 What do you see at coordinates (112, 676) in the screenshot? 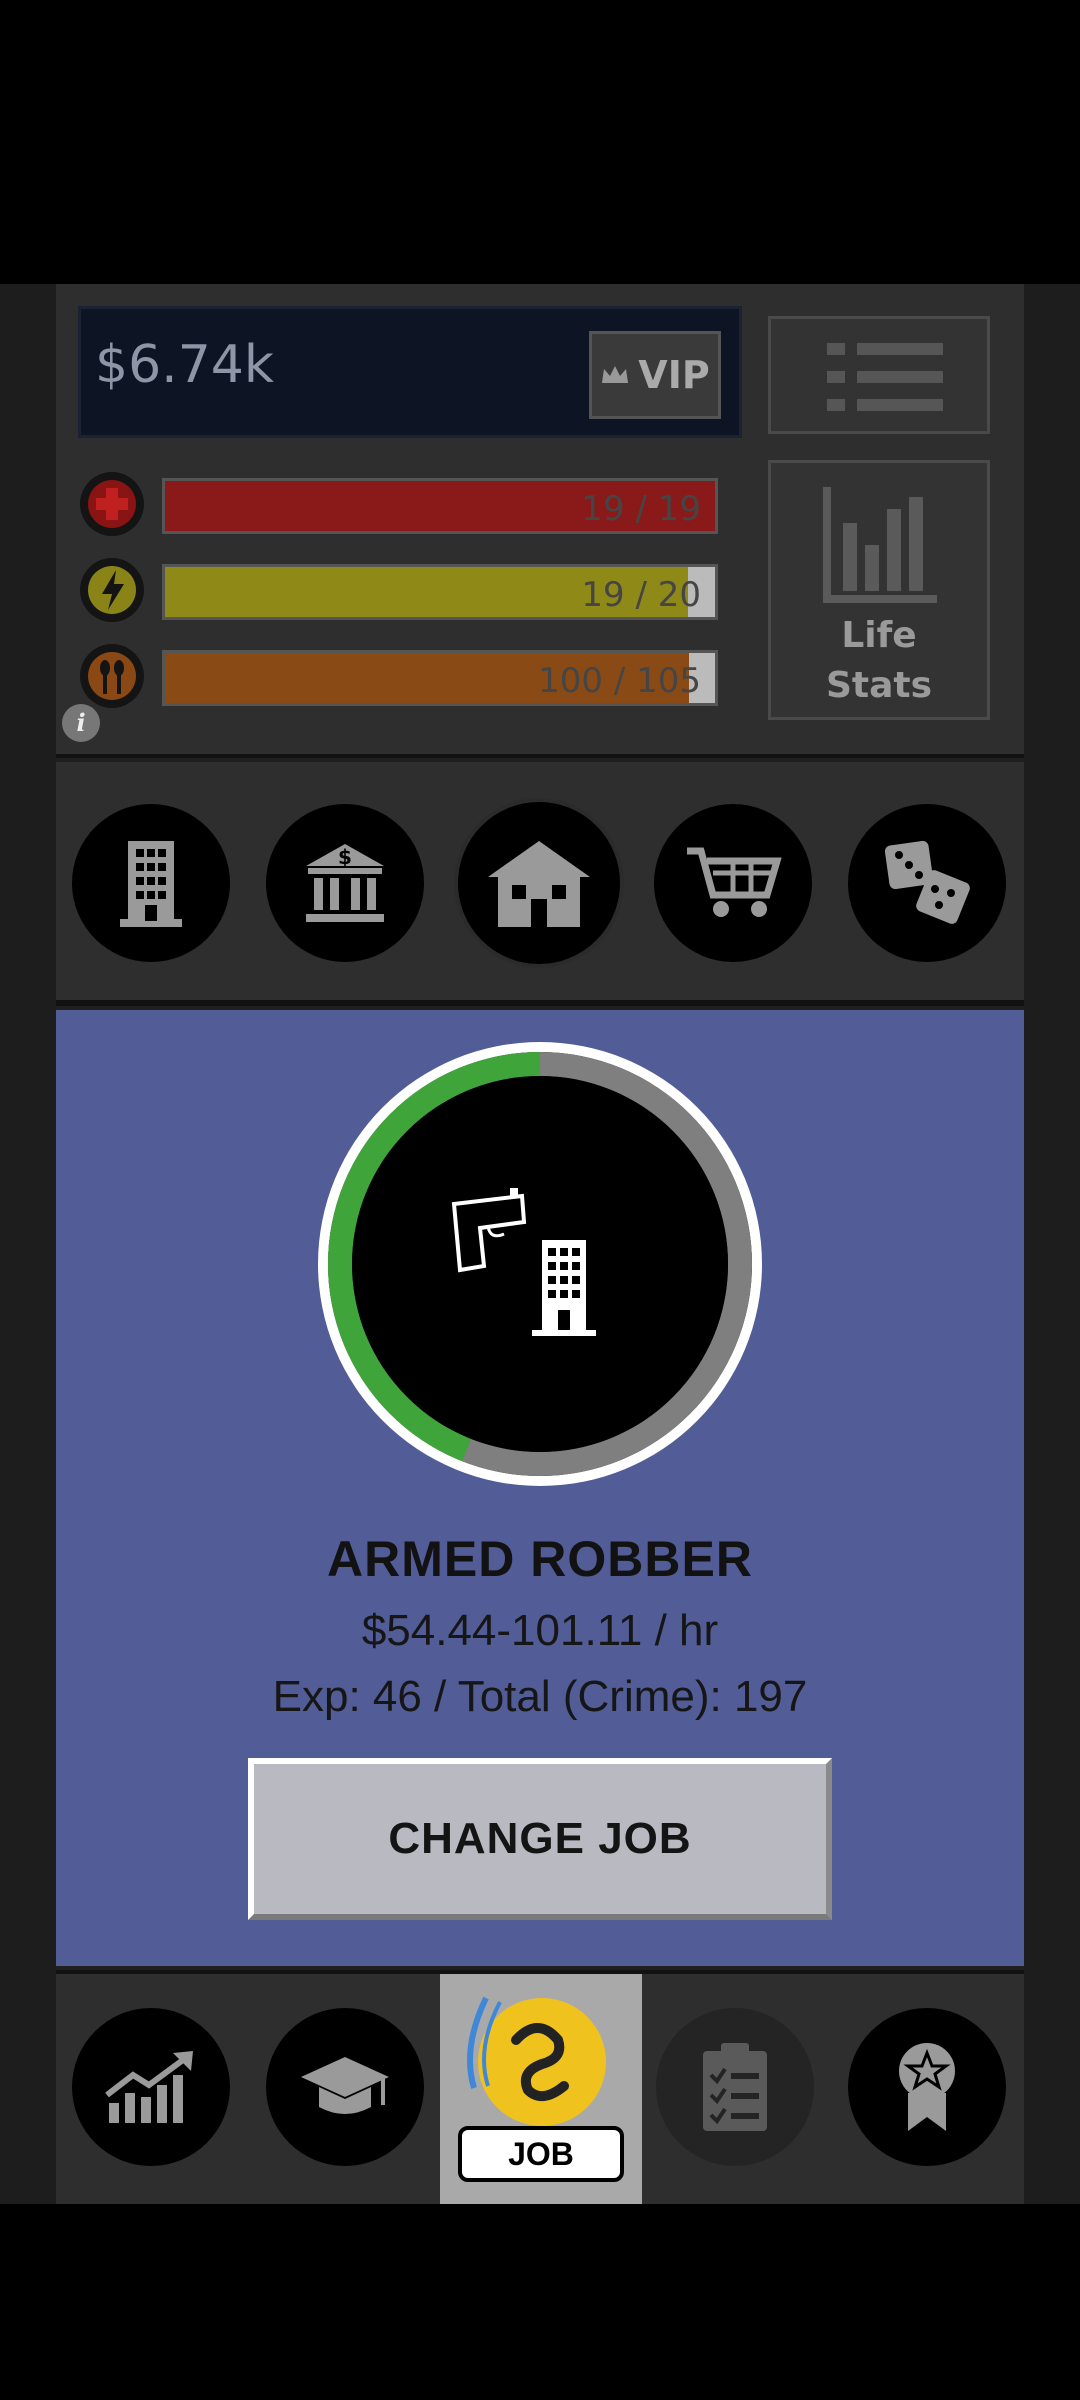
I see `utensils-icon` at bounding box center [112, 676].